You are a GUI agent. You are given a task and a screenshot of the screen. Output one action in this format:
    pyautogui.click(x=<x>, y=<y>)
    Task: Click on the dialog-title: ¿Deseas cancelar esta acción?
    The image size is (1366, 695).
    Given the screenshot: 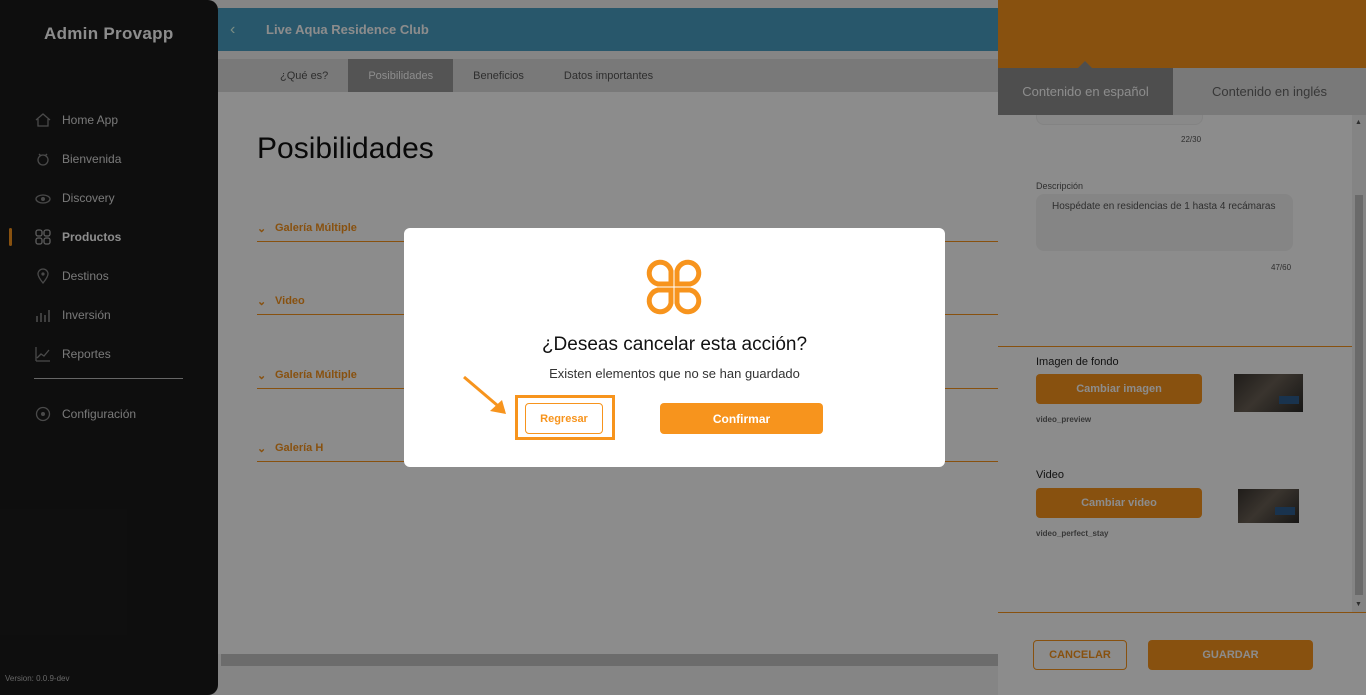 What is the action you would take?
    pyautogui.click(x=674, y=344)
    